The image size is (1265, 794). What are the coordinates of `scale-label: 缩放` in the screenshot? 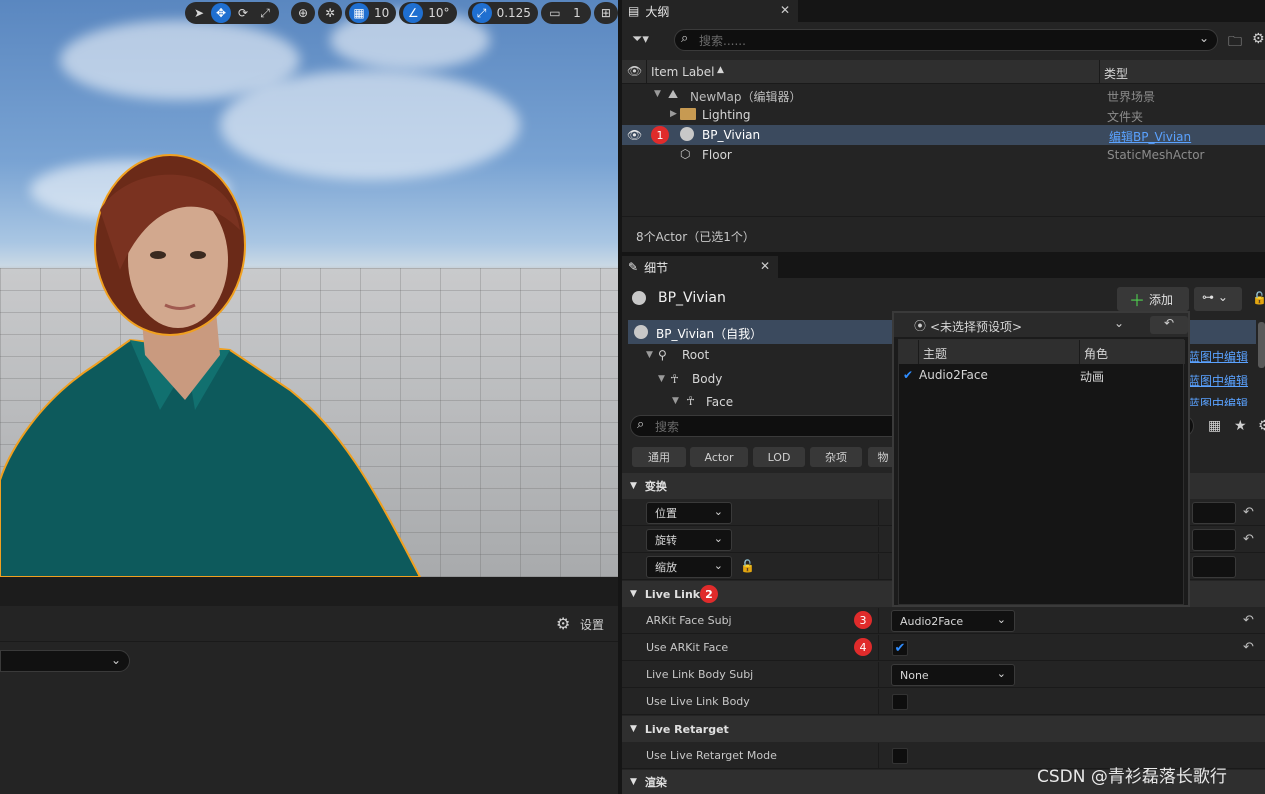 It's located at (666, 567).